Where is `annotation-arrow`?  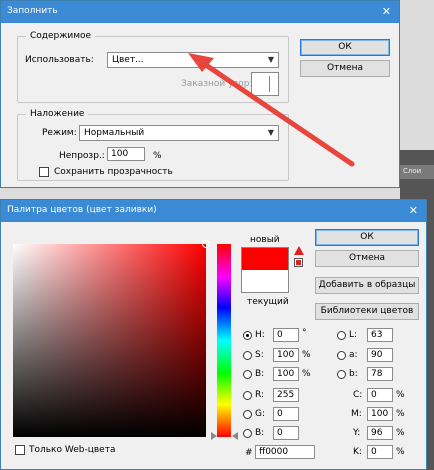 annotation-arrow is located at coordinates (271, 110).